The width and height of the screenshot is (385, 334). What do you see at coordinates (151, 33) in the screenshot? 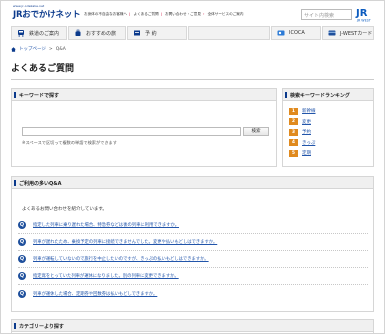
I see `nav-item-label: 予 約` at bounding box center [151, 33].